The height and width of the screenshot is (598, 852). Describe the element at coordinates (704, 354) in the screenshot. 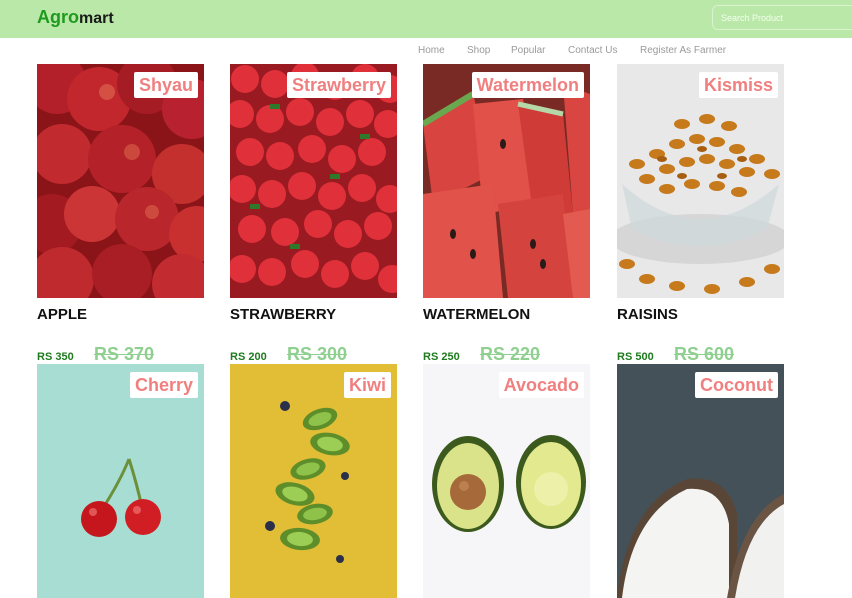

I see `product-old-price: RS 600` at that location.